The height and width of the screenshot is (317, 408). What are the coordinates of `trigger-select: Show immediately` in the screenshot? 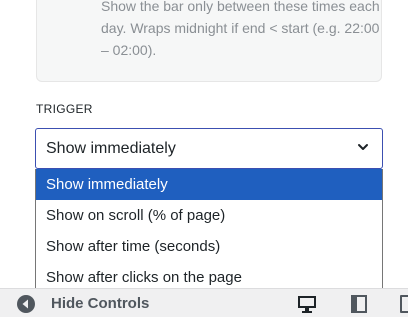 It's located at (209, 148).